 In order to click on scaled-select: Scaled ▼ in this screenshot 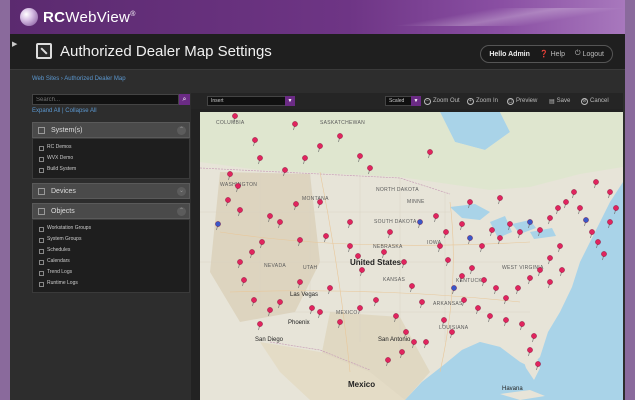, I will do `click(403, 101)`.